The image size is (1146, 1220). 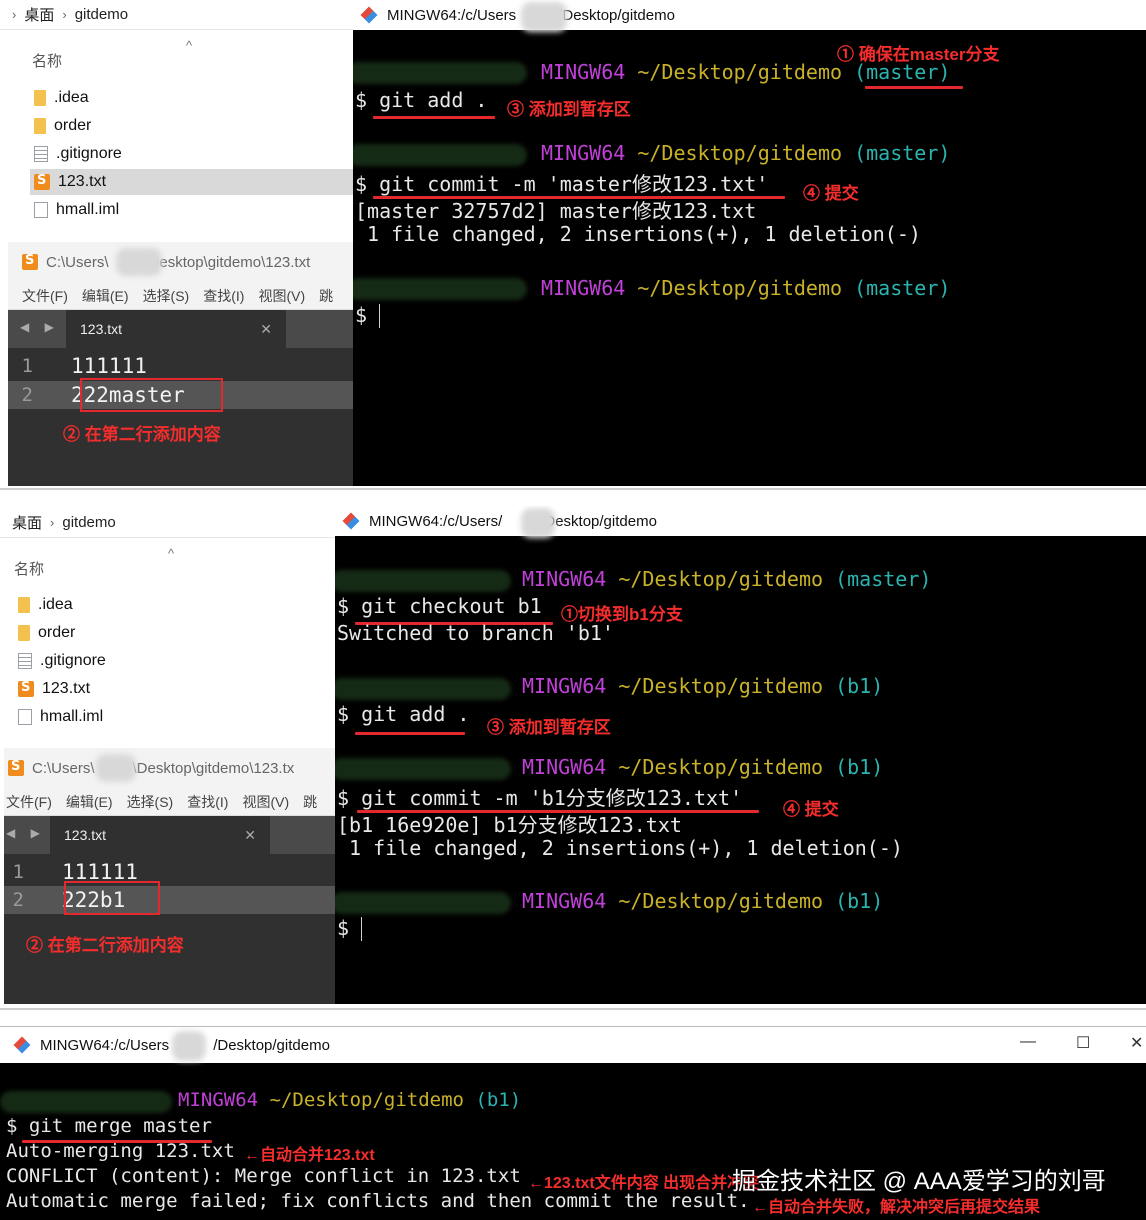 I want to click on editor-tabbar: ◀ ▶ 123.txt ✕, so click(x=169, y=835).